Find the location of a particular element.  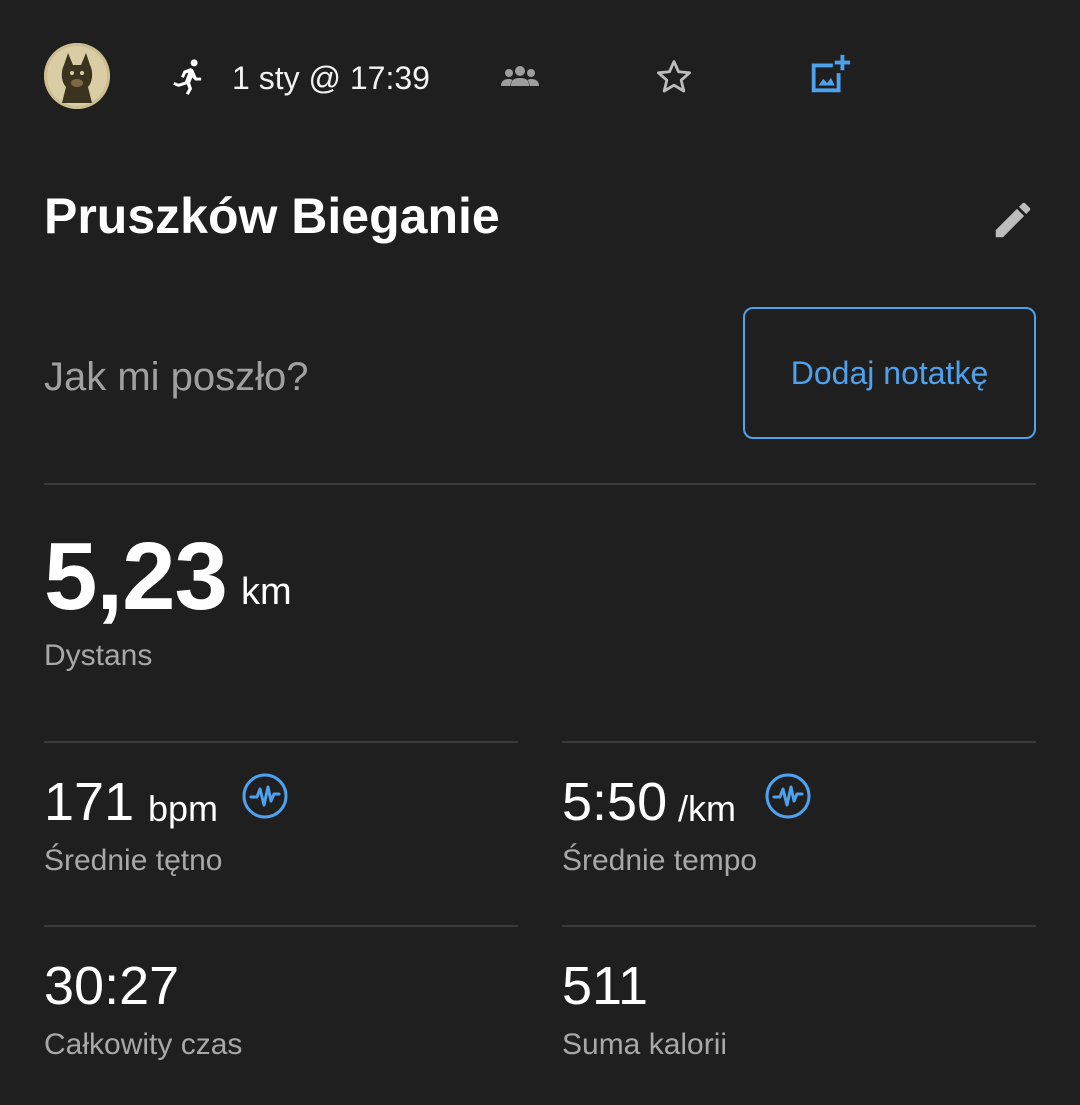

group-icon is located at coordinates (520, 77).